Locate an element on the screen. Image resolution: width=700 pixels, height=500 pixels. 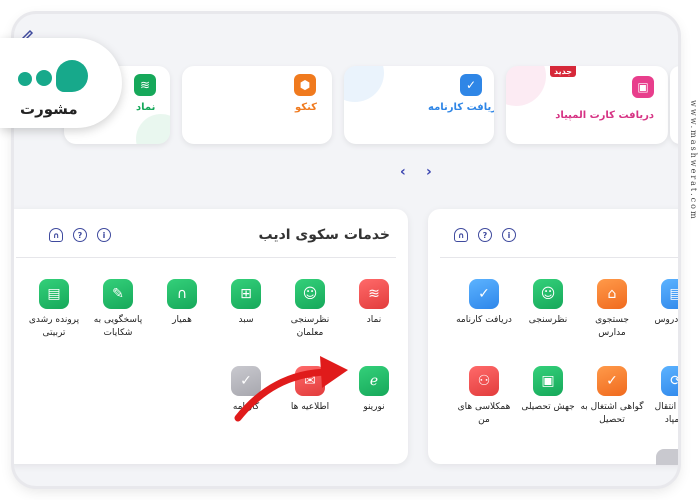
box-icon: ⬢ is located at coordinates (305, 85).